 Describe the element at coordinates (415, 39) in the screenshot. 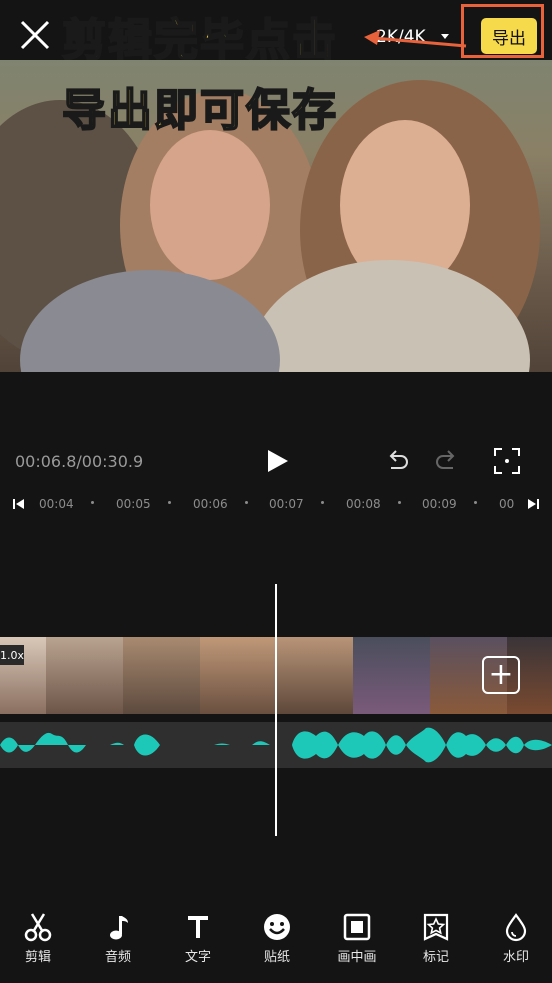

I see `annotation-arrow-icon` at that location.